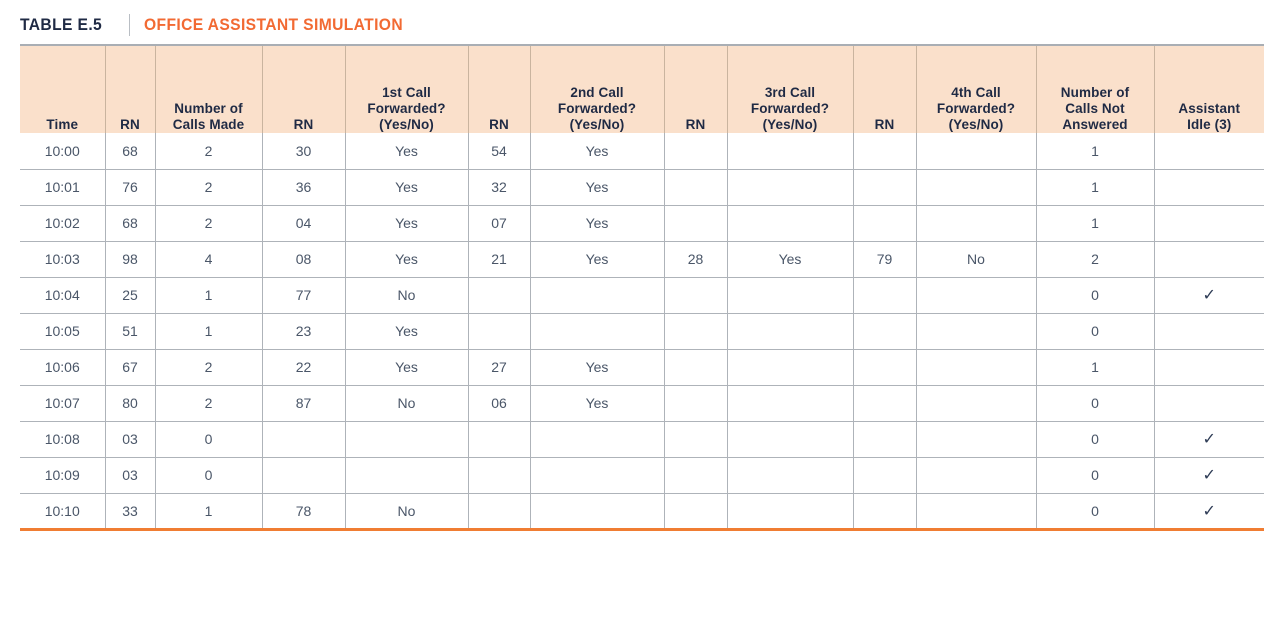 The image size is (1288, 628). I want to click on table-row: 10:08 03 0 0 ✓, so click(642, 439).